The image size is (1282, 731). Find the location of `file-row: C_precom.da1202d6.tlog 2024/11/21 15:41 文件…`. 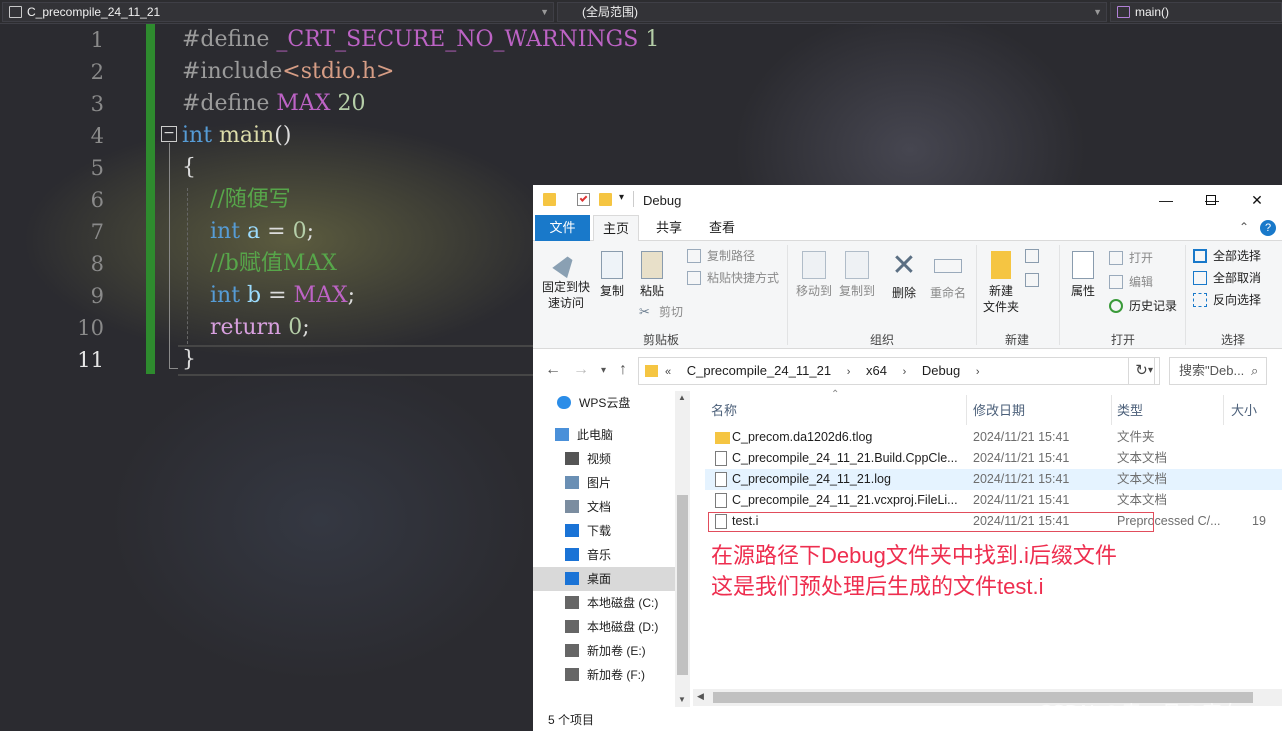

file-row: C_precom.da1202d6.tlog 2024/11/21 15:41 文件… is located at coordinates (993, 437).